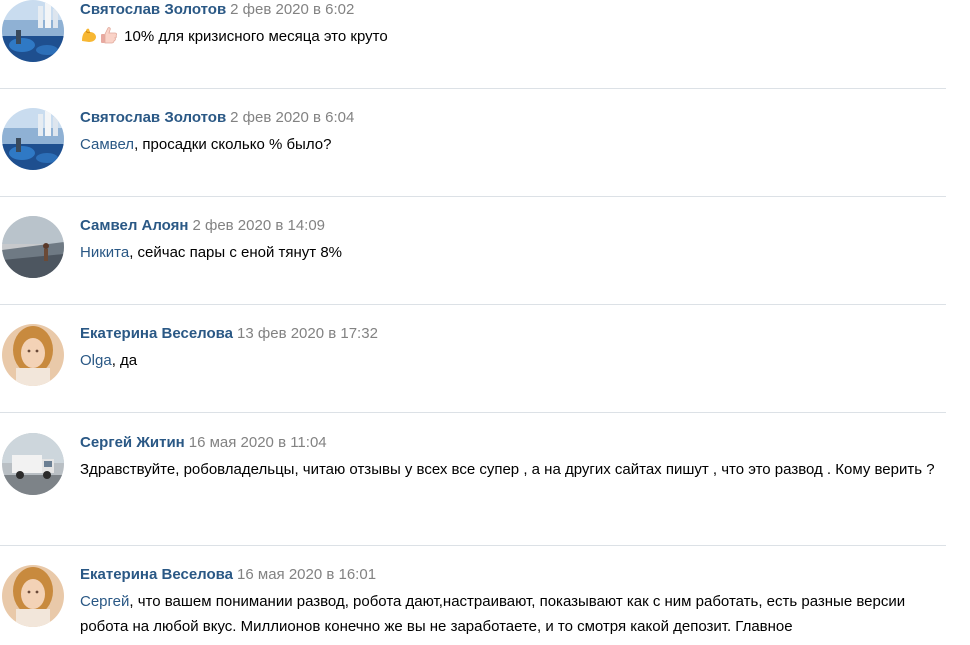  I want to click on comment-text: Olga, да, so click(513, 360).